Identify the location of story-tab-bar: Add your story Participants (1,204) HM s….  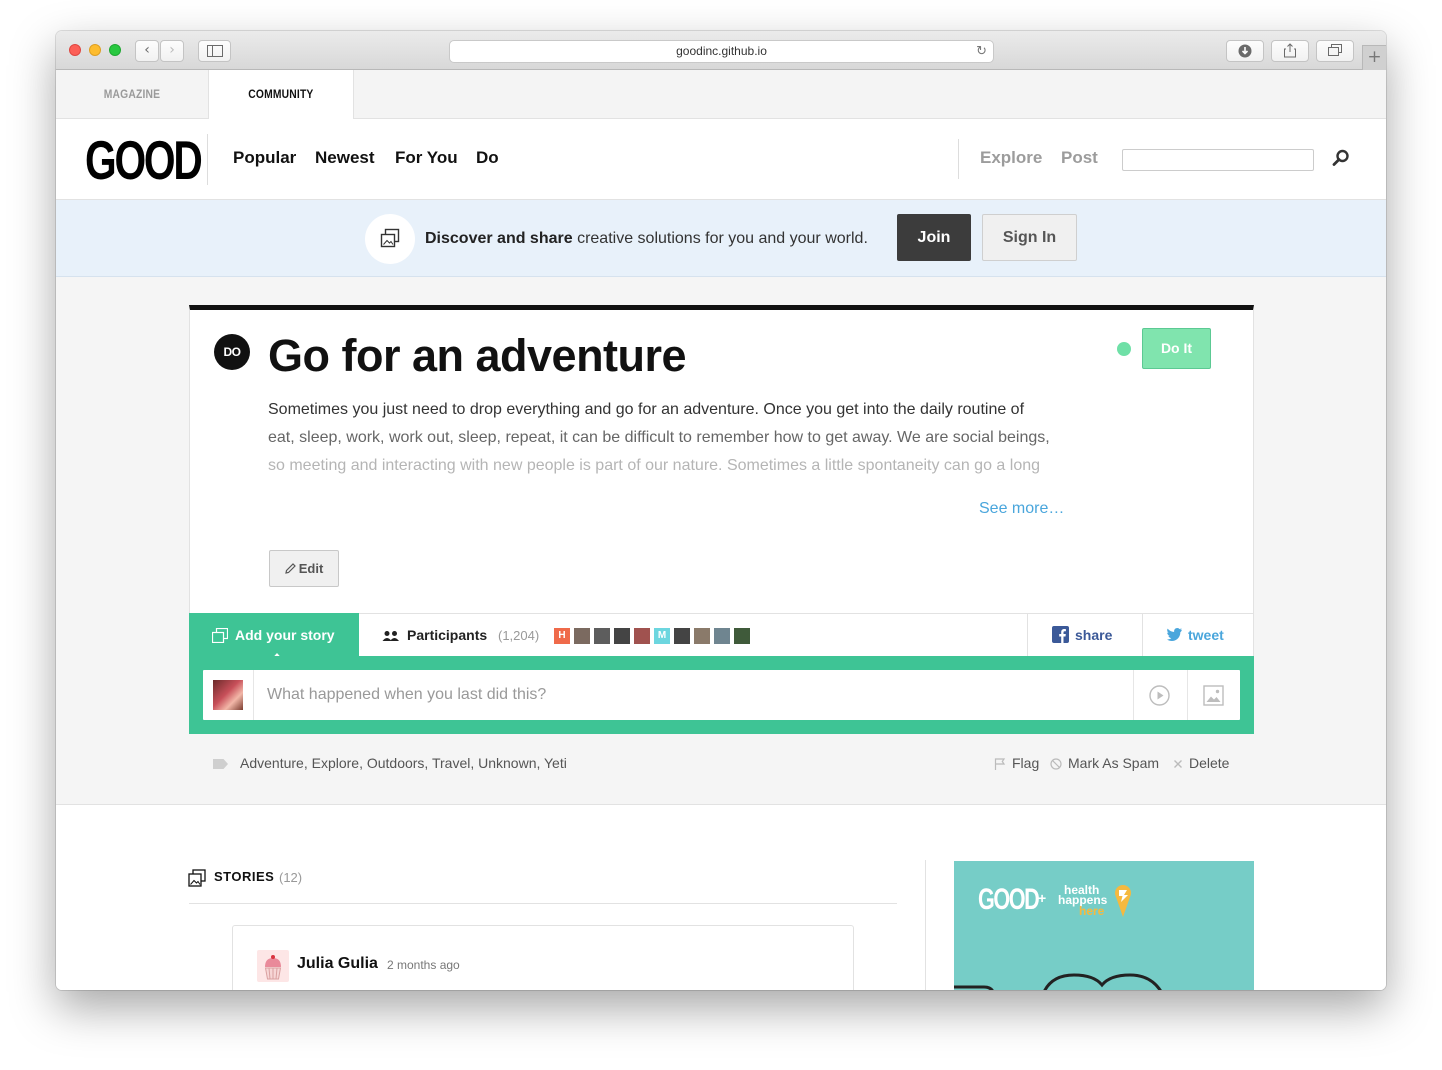
(721, 637).